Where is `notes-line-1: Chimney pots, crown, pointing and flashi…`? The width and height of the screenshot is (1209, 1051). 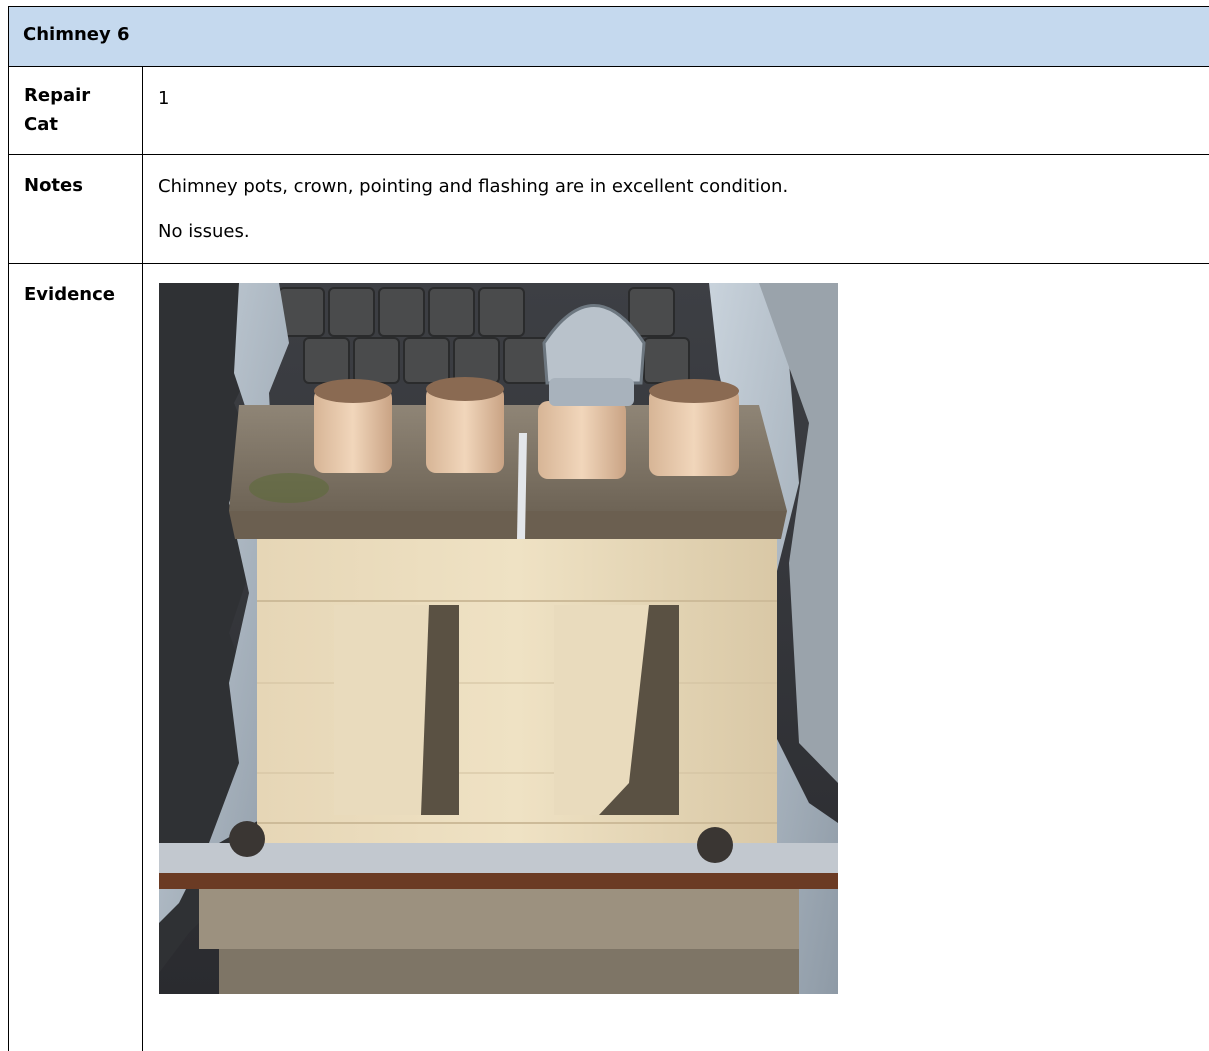
notes-line-1: Chimney pots, crown, pointing and flashi… is located at coordinates (473, 186).